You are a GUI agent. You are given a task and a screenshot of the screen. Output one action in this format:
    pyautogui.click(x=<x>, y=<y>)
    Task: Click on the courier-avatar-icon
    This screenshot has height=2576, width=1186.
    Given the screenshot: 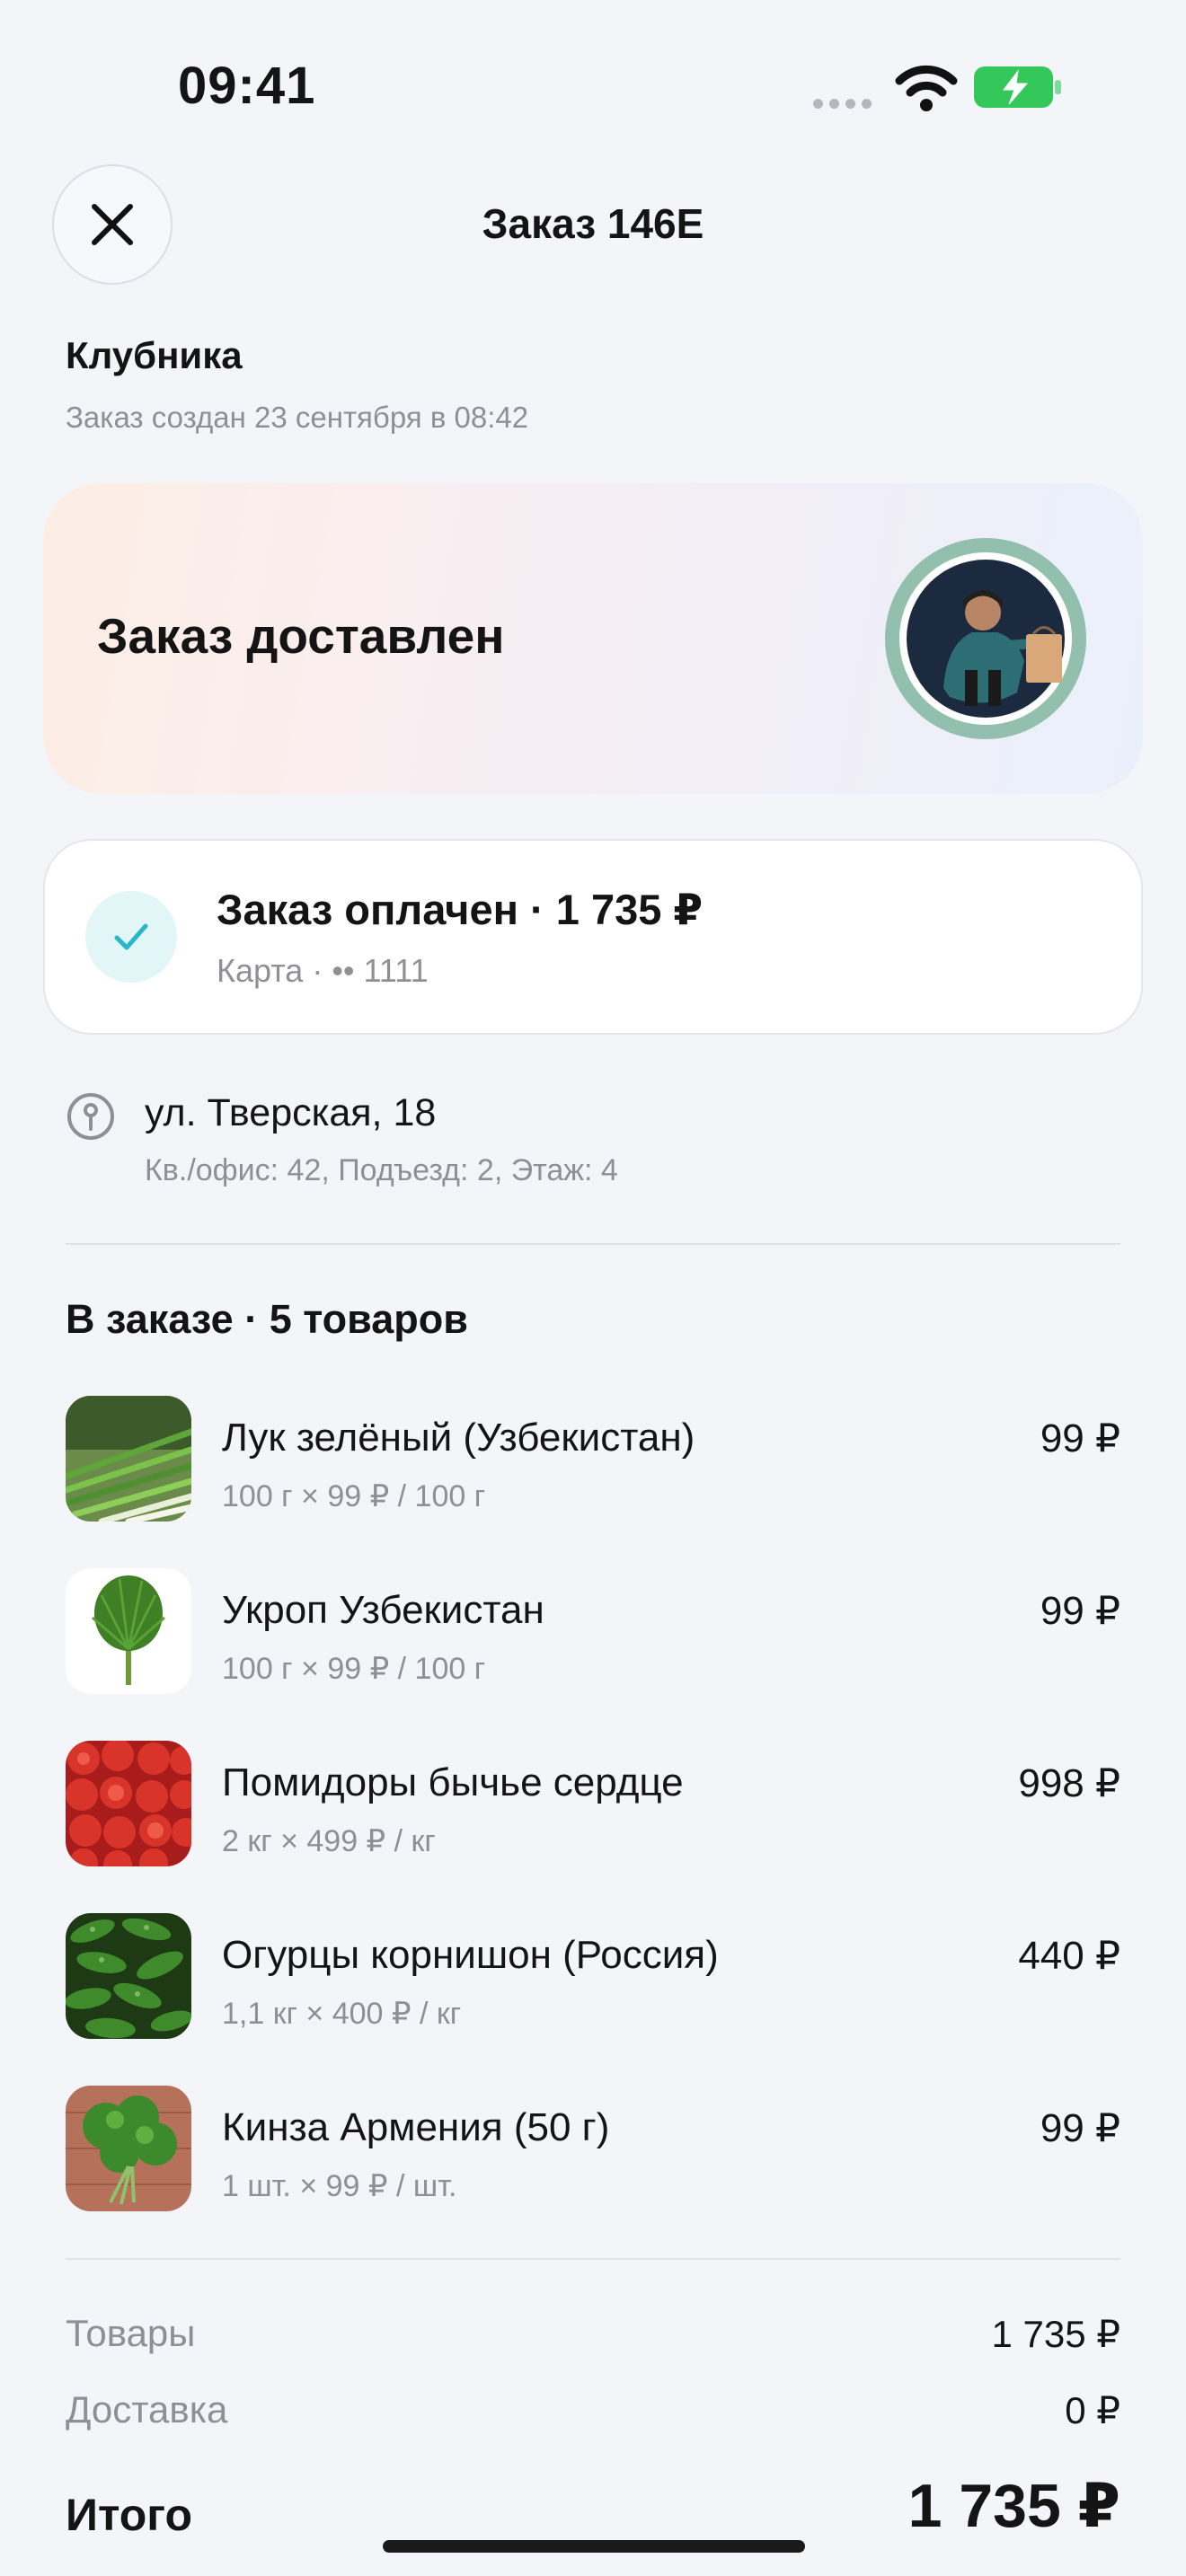 What is the action you would take?
    pyautogui.click(x=985, y=638)
    